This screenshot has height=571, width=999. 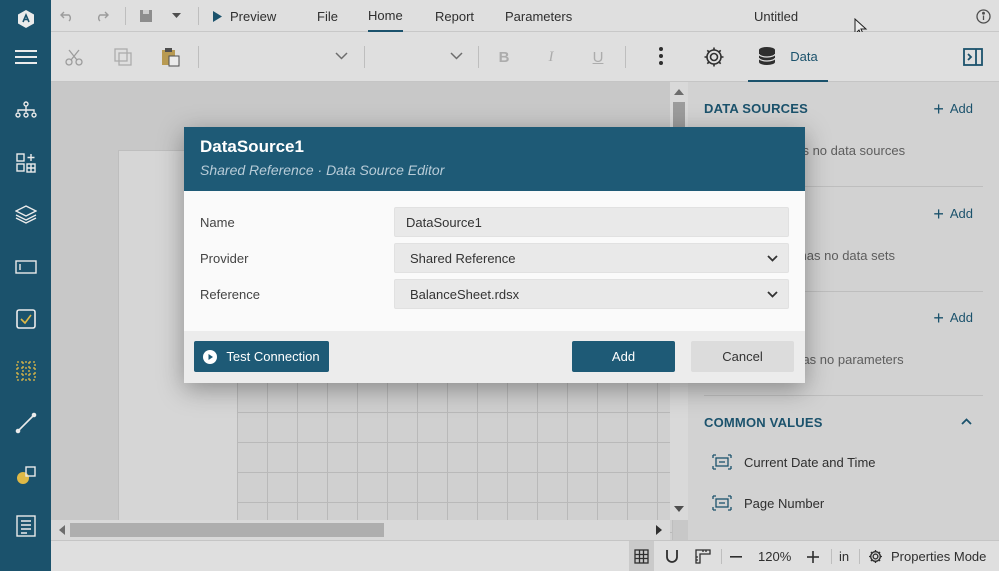 I want to click on provider-select: Shared Reference, so click(x=591, y=258).